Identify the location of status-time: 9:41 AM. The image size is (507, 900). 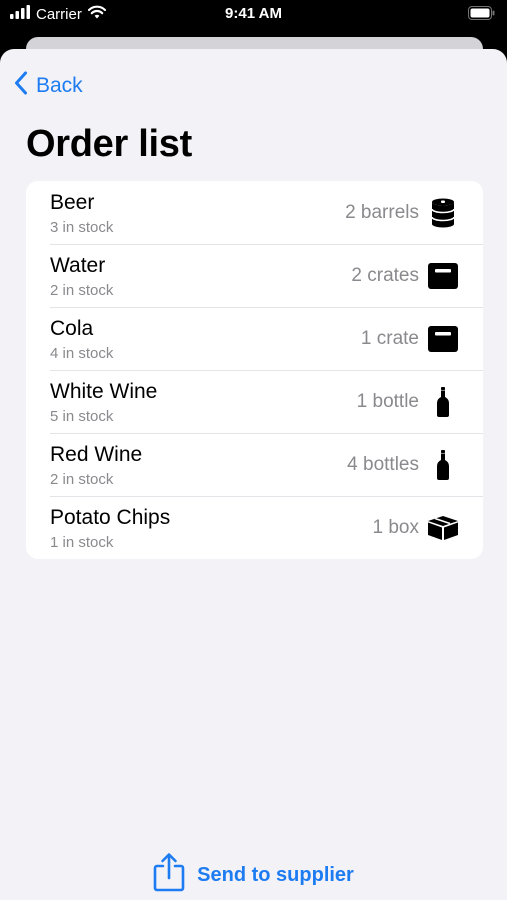
(253, 13).